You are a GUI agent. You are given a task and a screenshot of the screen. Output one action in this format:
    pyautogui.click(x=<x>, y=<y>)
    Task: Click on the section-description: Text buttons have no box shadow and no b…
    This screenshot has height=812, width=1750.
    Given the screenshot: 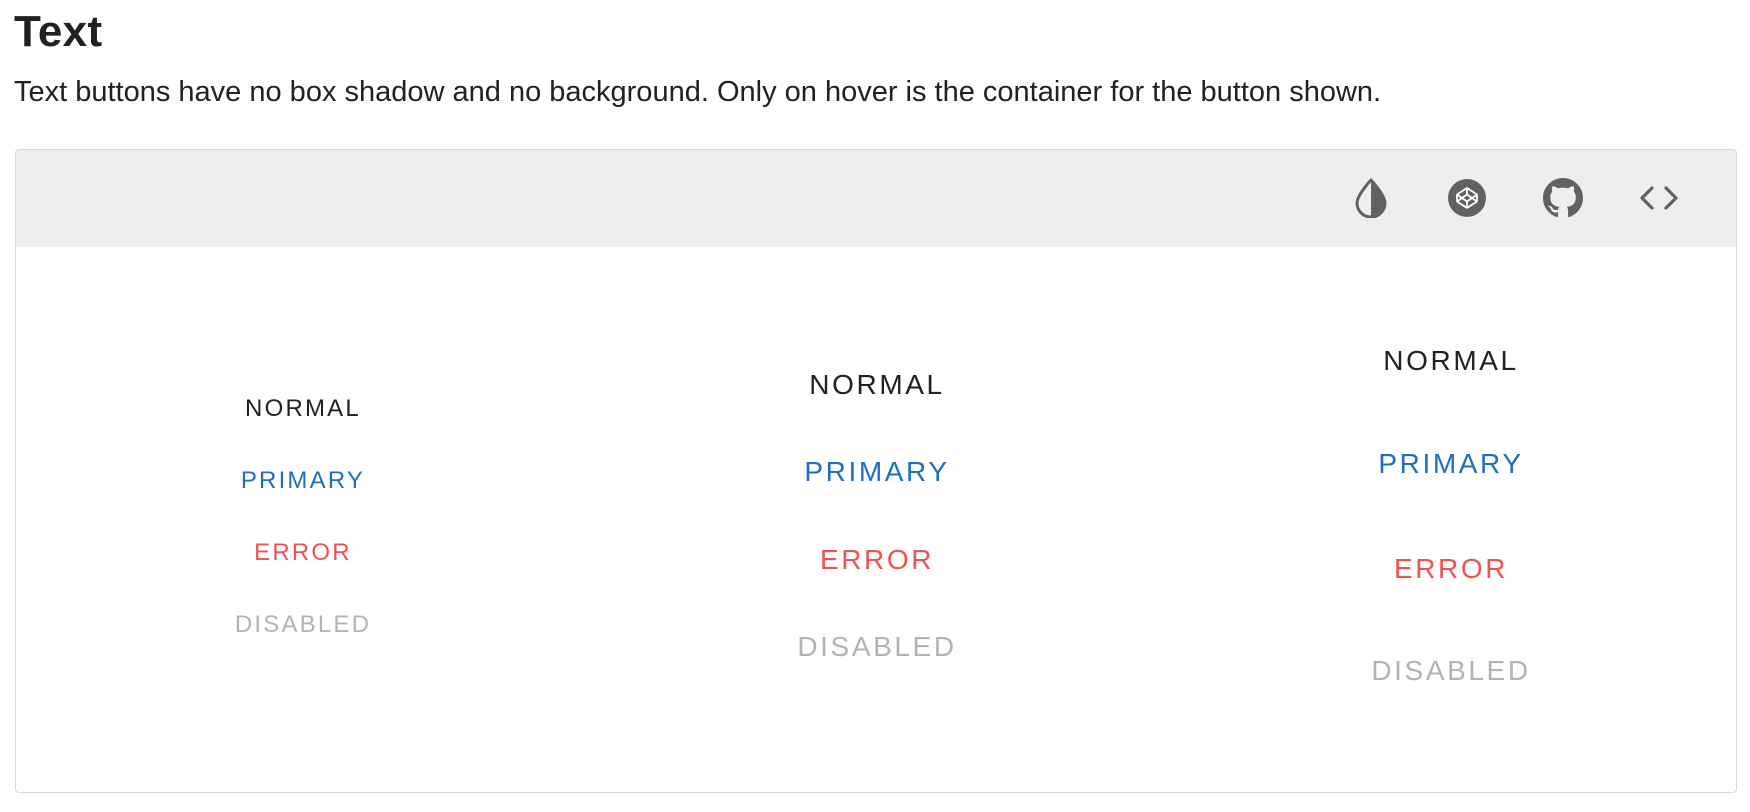 What is the action you would take?
    pyautogui.click(x=698, y=92)
    